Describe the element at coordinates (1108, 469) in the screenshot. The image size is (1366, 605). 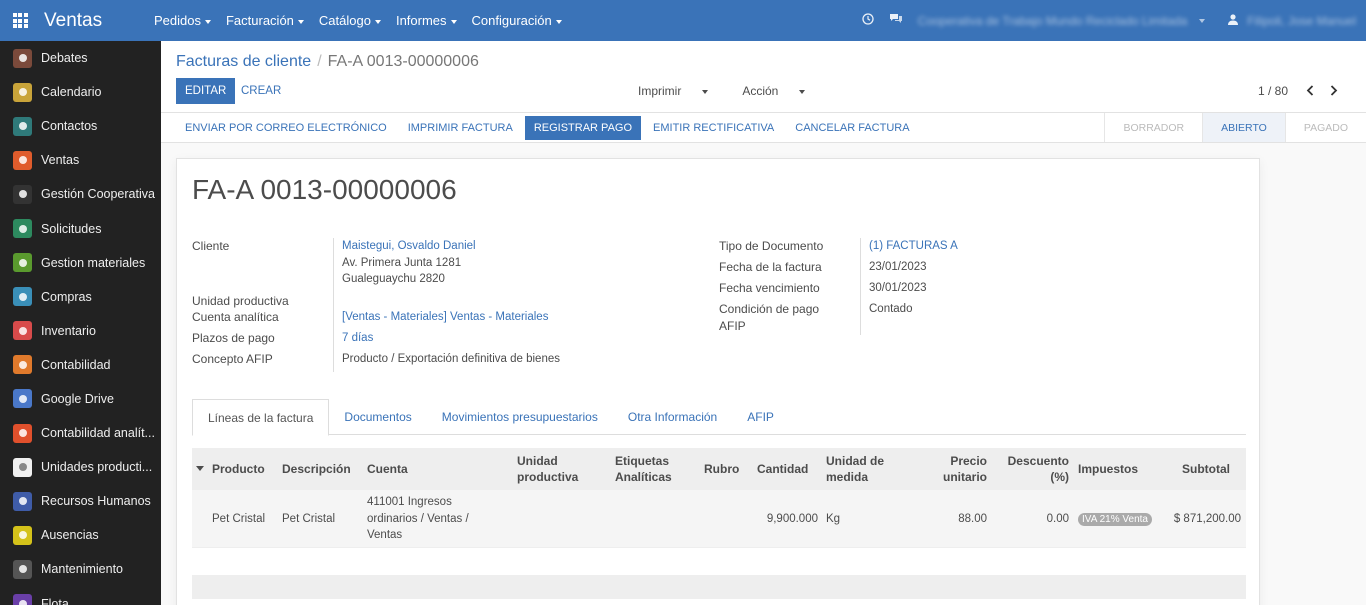
I see `col-taxes: Impuestos` at that location.